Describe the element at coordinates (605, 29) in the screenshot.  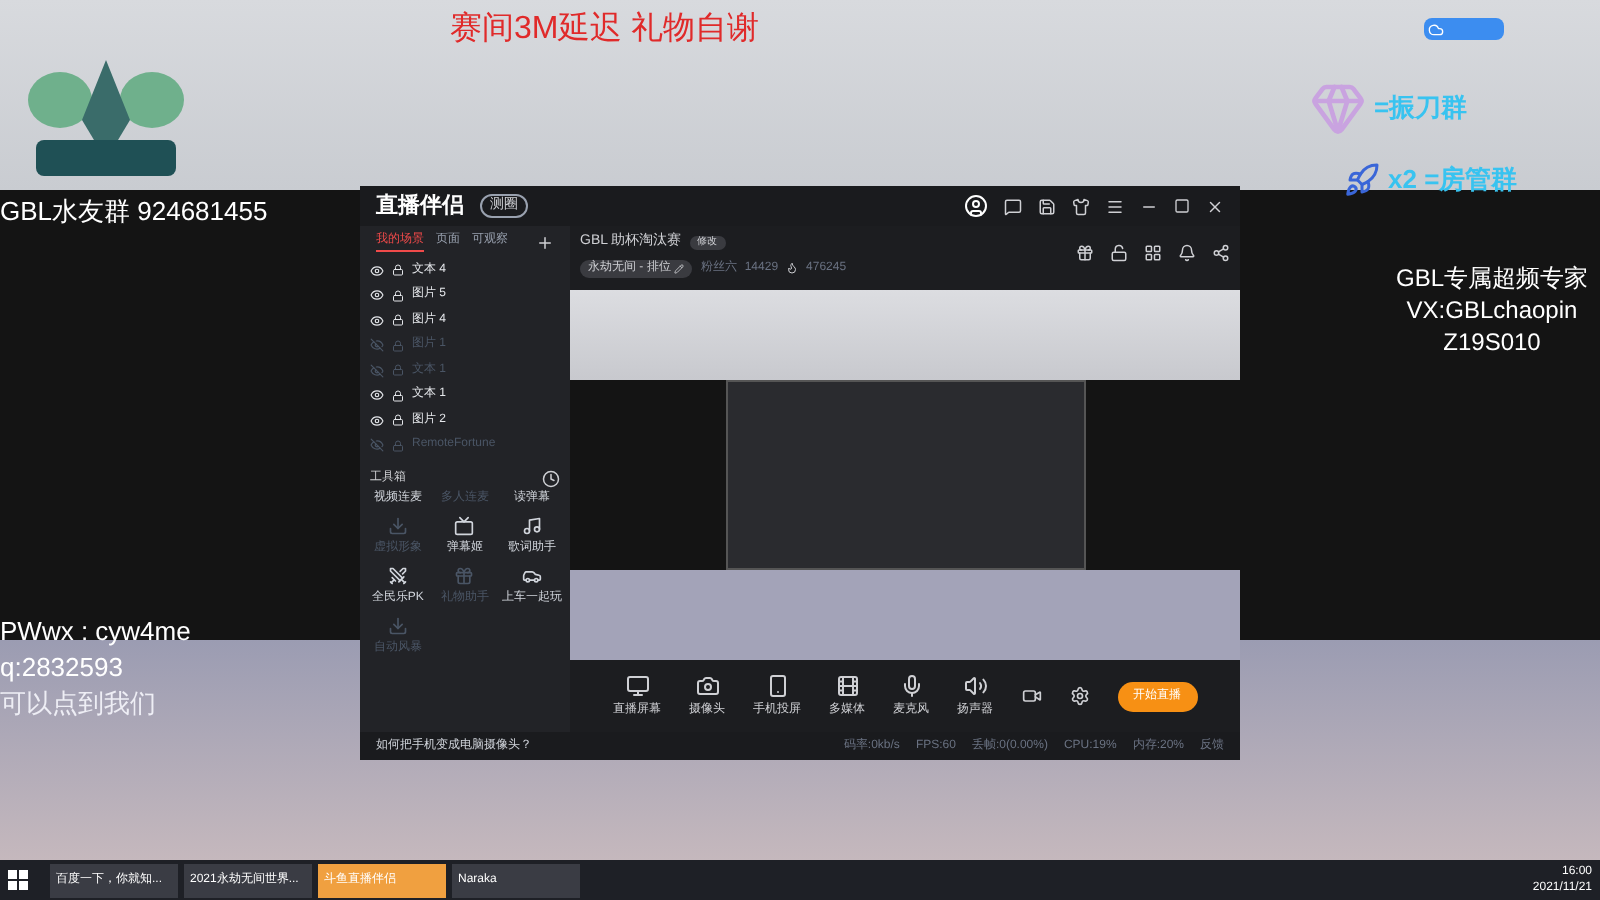
I see `notice-text: 赛间3M延迟 礼物自谢` at that location.